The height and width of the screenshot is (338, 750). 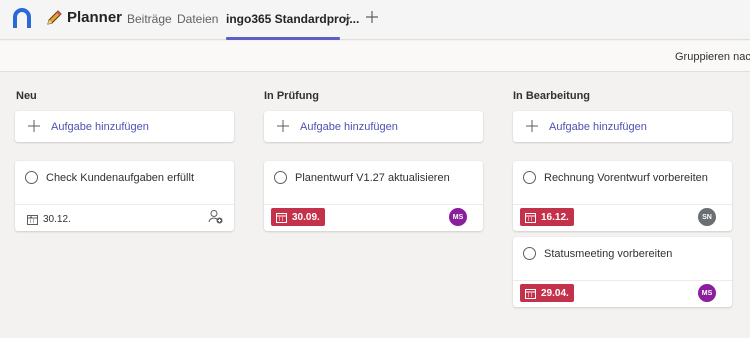 I want to click on due-date-text: 16.12., so click(x=555, y=217).